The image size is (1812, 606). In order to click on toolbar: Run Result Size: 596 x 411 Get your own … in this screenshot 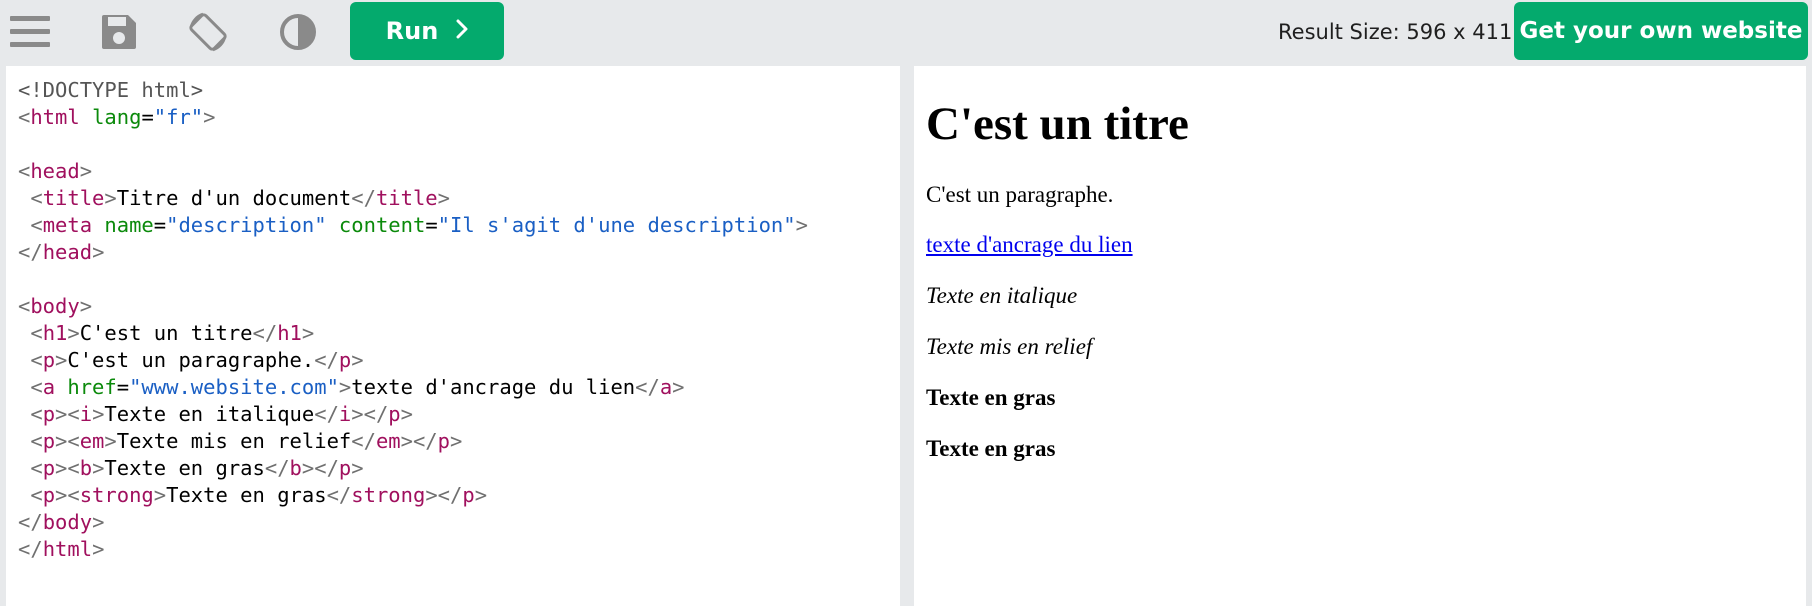, I will do `click(906, 32)`.